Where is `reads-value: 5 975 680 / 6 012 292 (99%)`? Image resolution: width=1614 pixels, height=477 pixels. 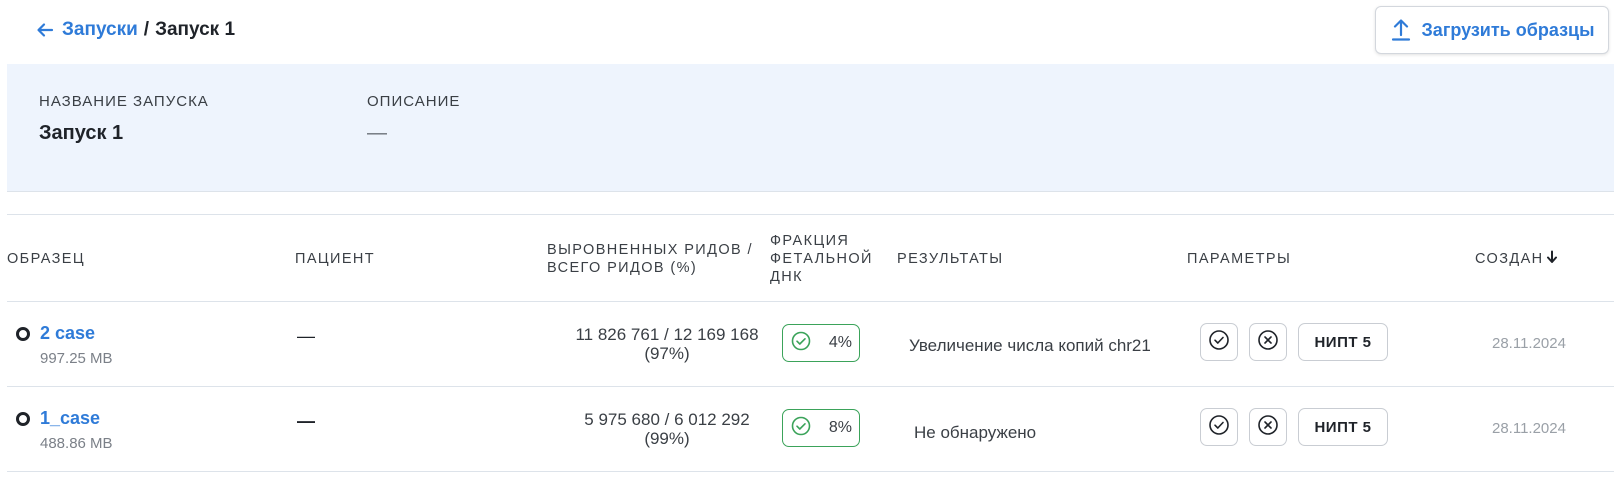 reads-value: 5 975 680 / 6 012 292 (99%) is located at coordinates (667, 429).